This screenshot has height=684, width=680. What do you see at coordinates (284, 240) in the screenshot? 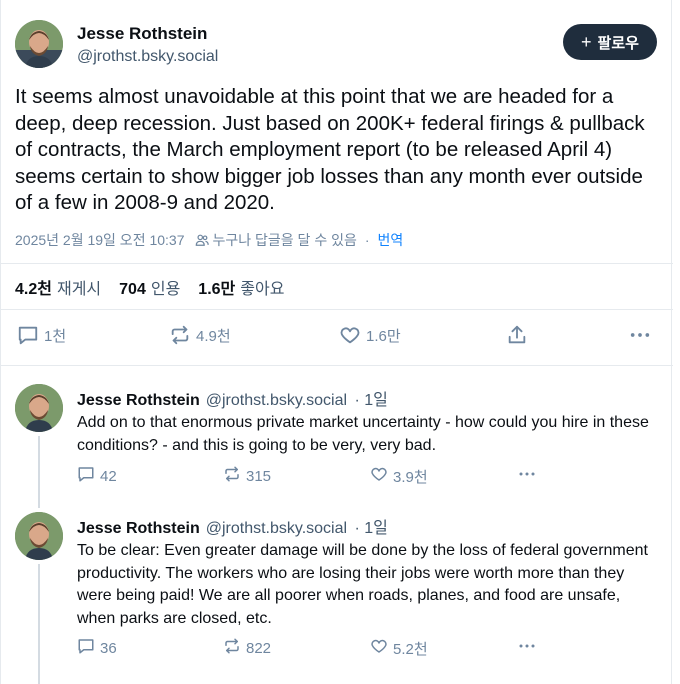
I see `reply-permission: 누구나 답글을 달 수 있음` at bounding box center [284, 240].